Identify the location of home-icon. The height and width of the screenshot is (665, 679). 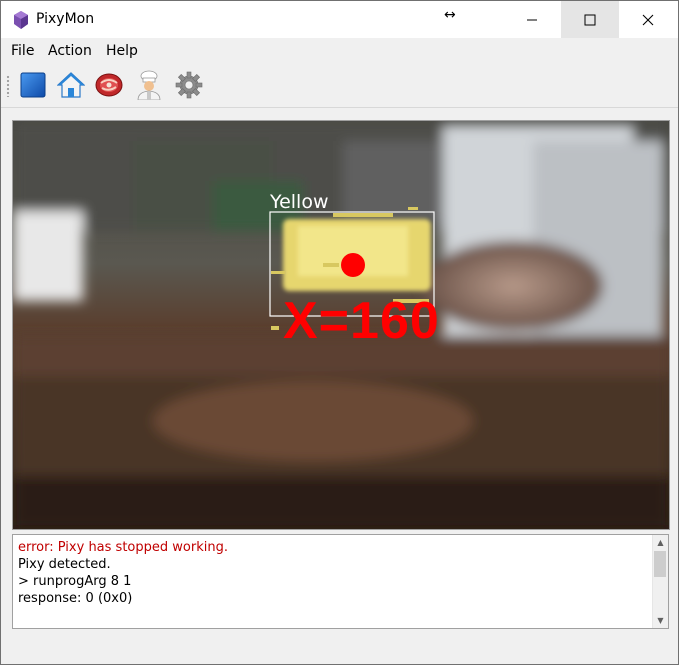
(71, 85).